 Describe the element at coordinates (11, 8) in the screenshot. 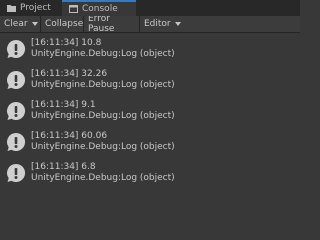

I see `folder-icon` at that location.